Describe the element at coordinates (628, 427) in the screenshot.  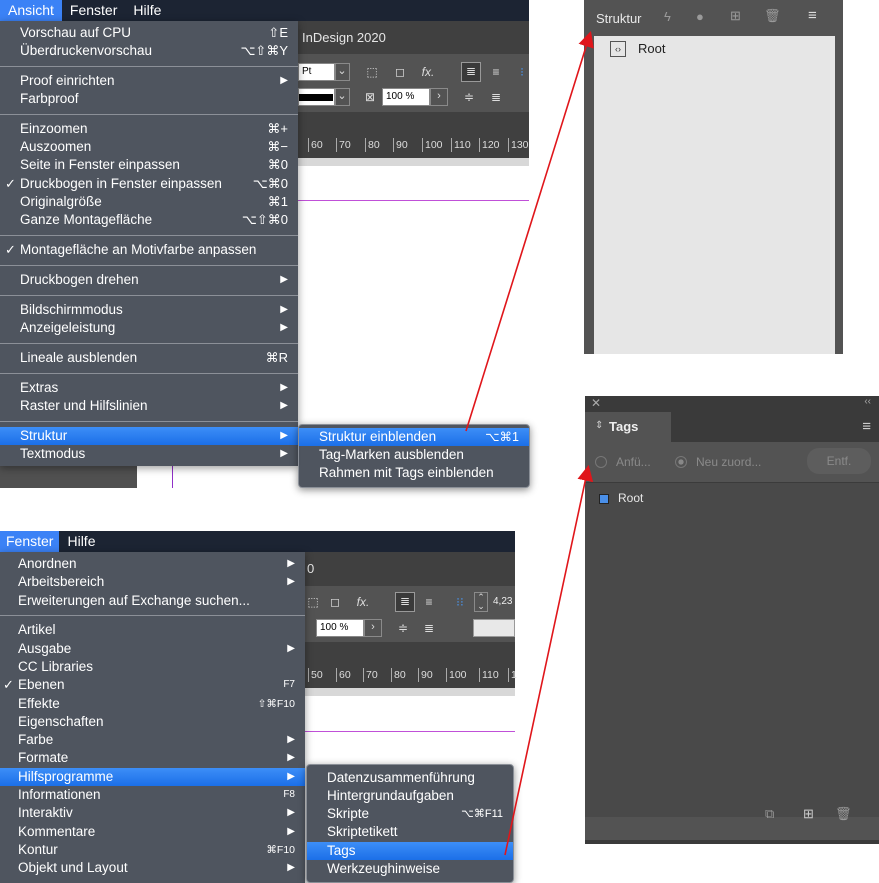
I see `tags-tab: ⇕ Tags` at that location.